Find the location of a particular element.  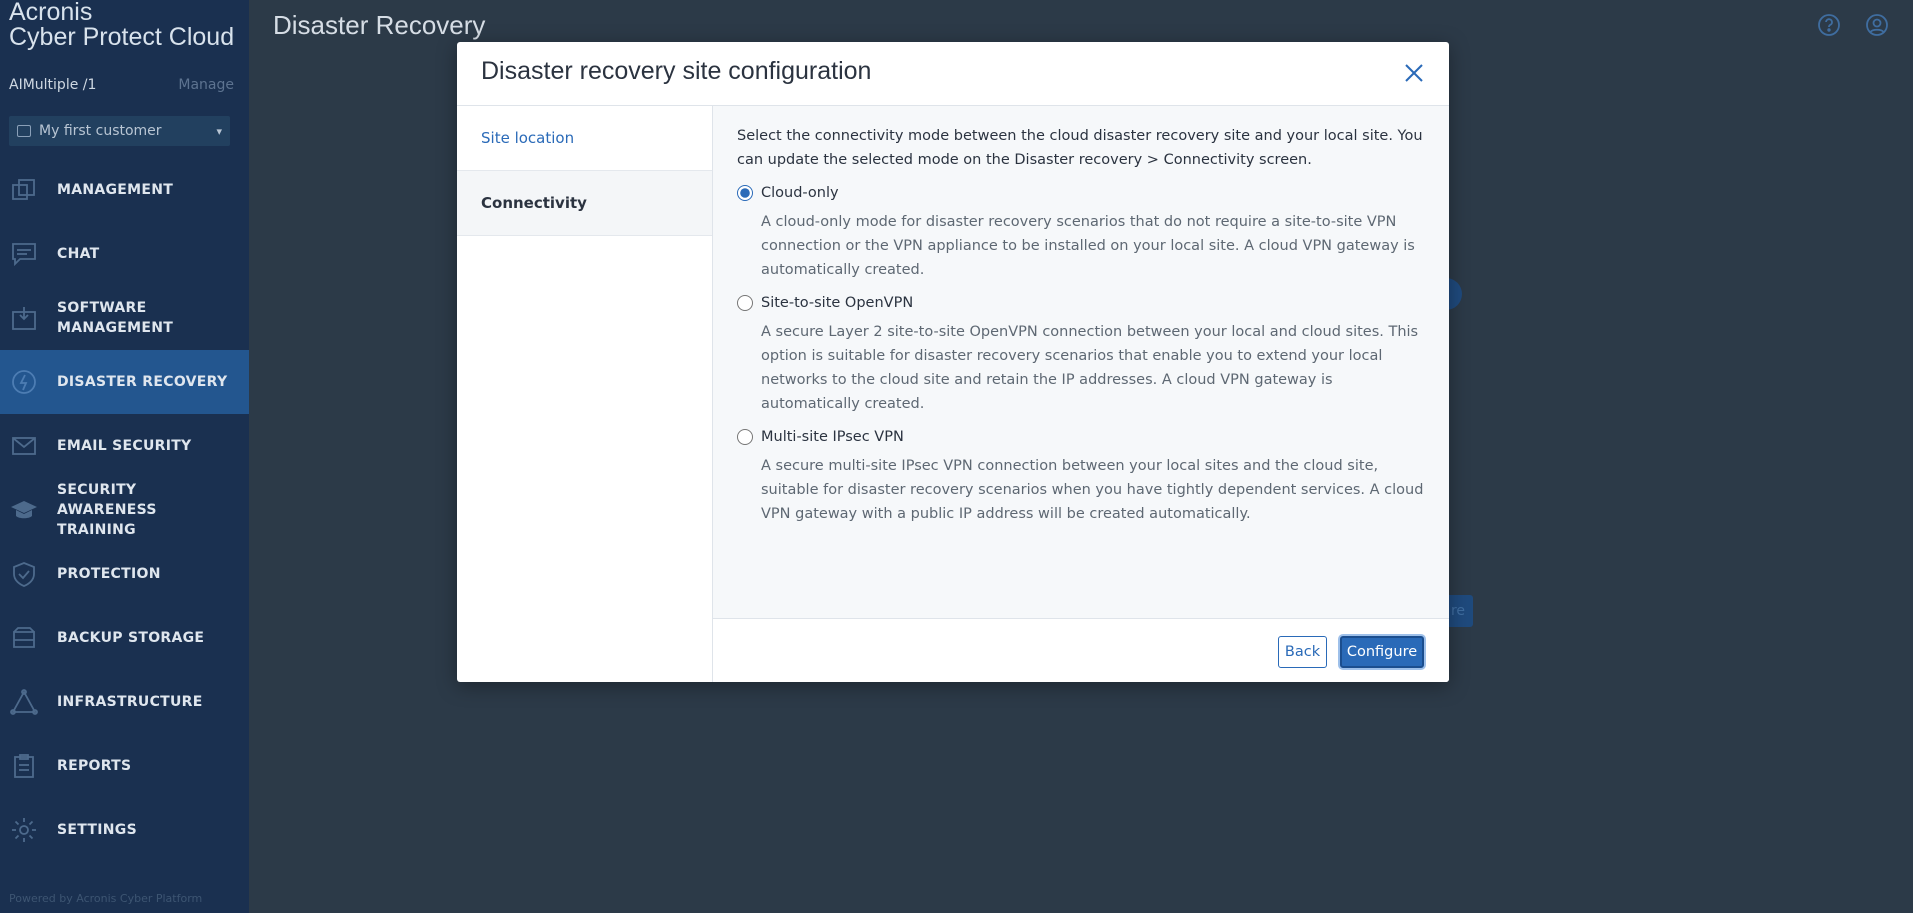

sidebar-item-email-security: EMAIL SECURITY is located at coordinates (124, 446).